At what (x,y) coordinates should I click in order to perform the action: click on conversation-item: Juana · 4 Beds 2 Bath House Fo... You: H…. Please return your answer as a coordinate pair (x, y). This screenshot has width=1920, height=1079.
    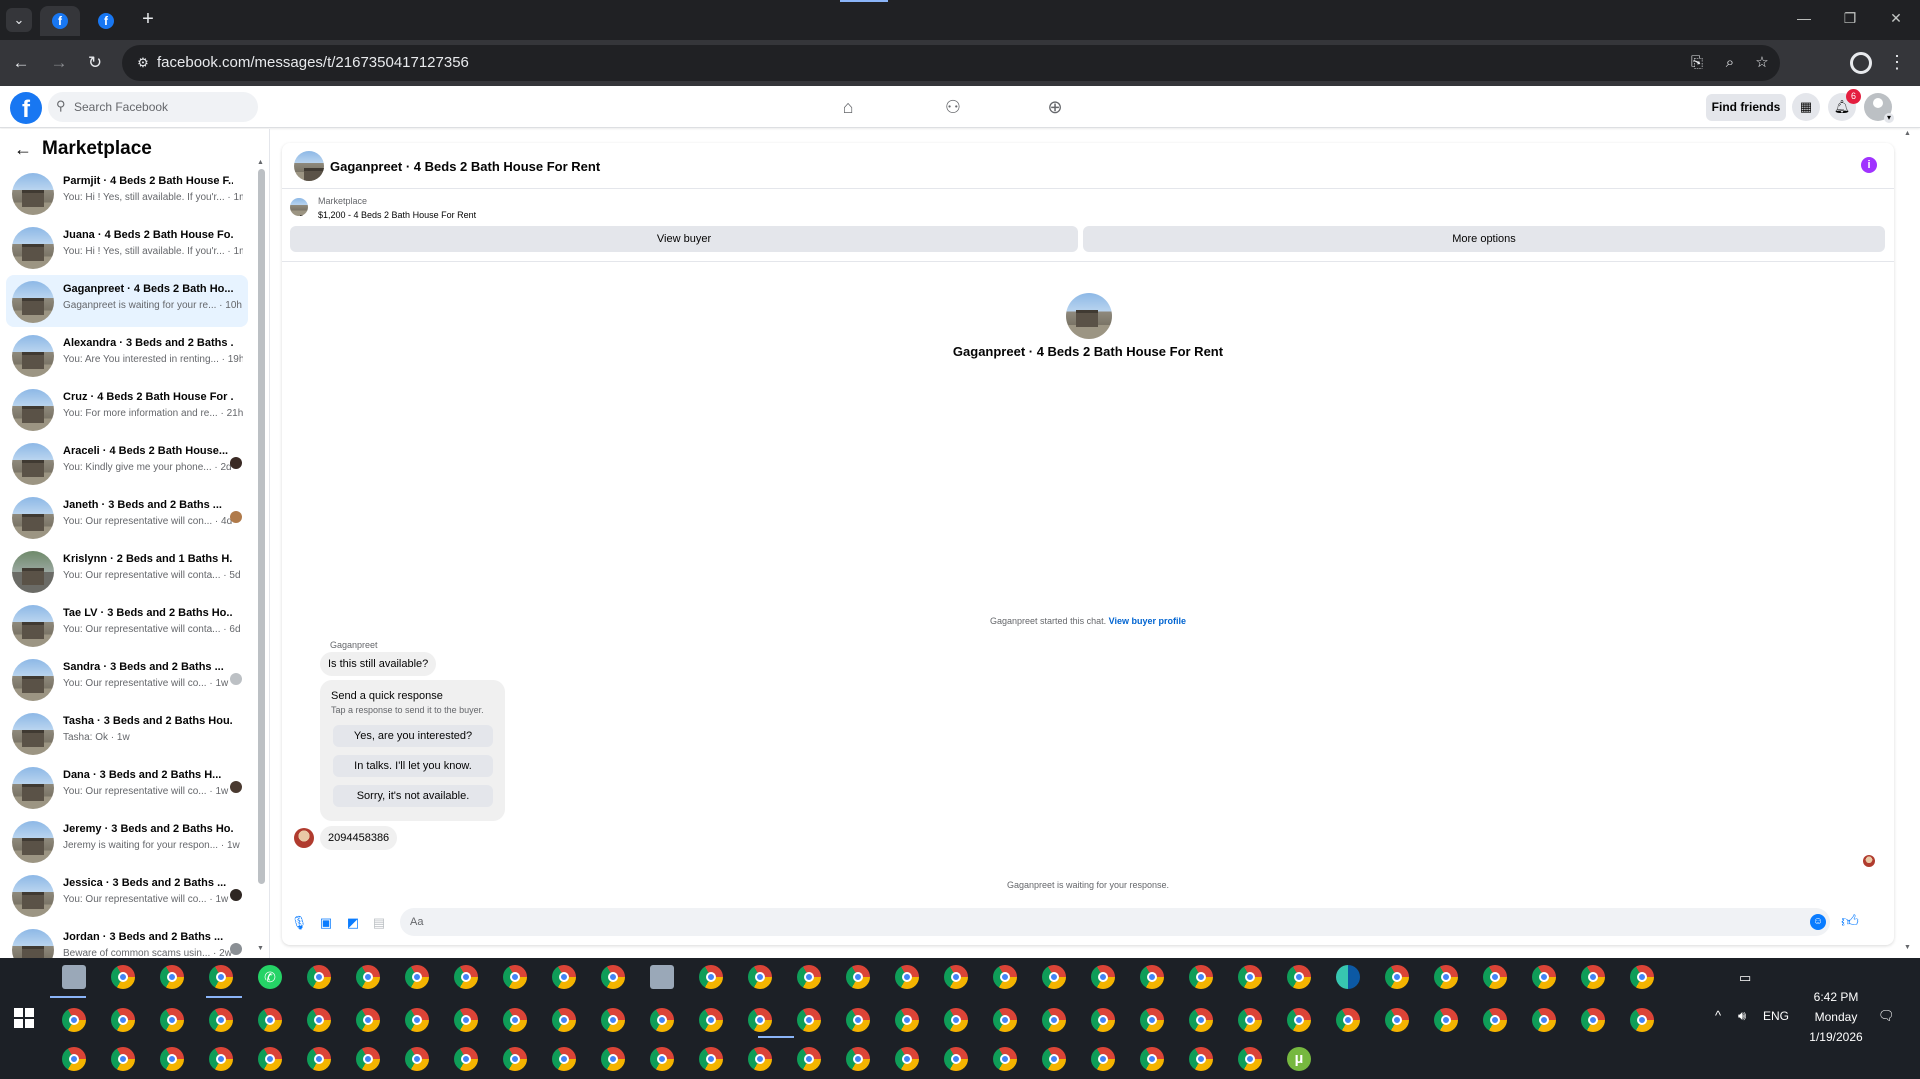
    Looking at the image, I should click on (127, 247).